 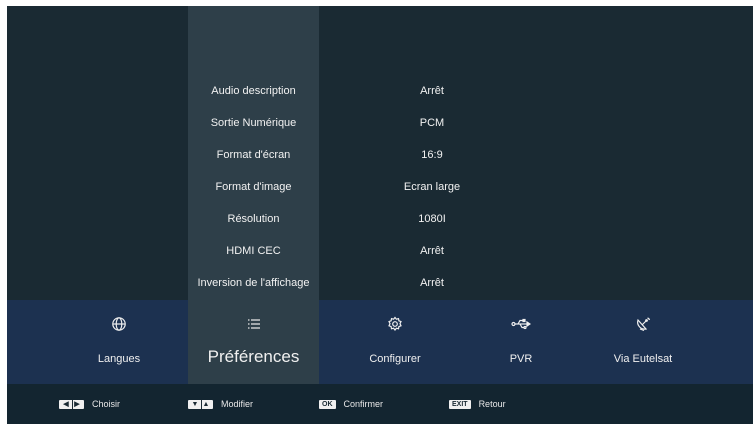 What do you see at coordinates (327, 404) in the screenshot?
I see `ok-key-icon: OK` at bounding box center [327, 404].